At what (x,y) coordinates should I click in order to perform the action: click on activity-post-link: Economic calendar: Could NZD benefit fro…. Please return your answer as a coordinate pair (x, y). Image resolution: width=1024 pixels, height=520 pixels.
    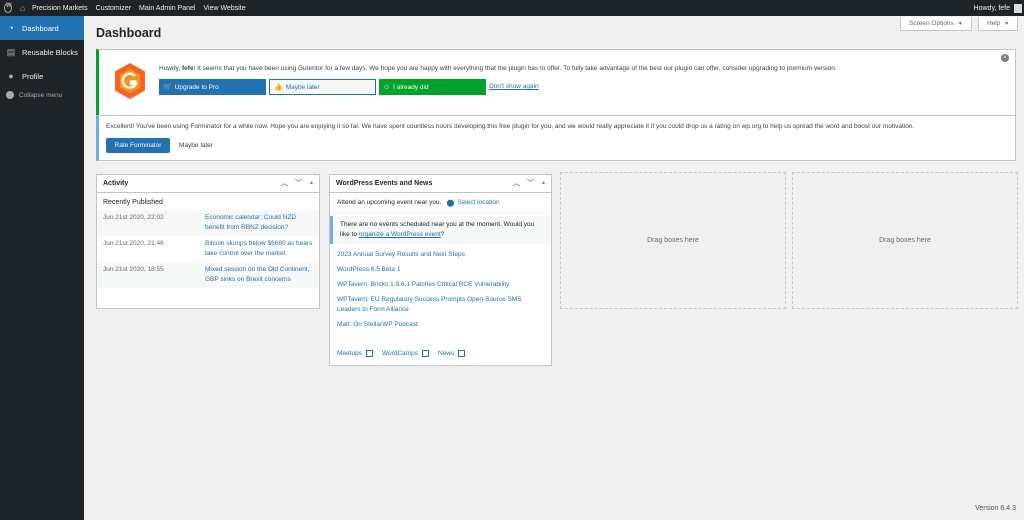
    Looking at the image, I should click on (259, 223).